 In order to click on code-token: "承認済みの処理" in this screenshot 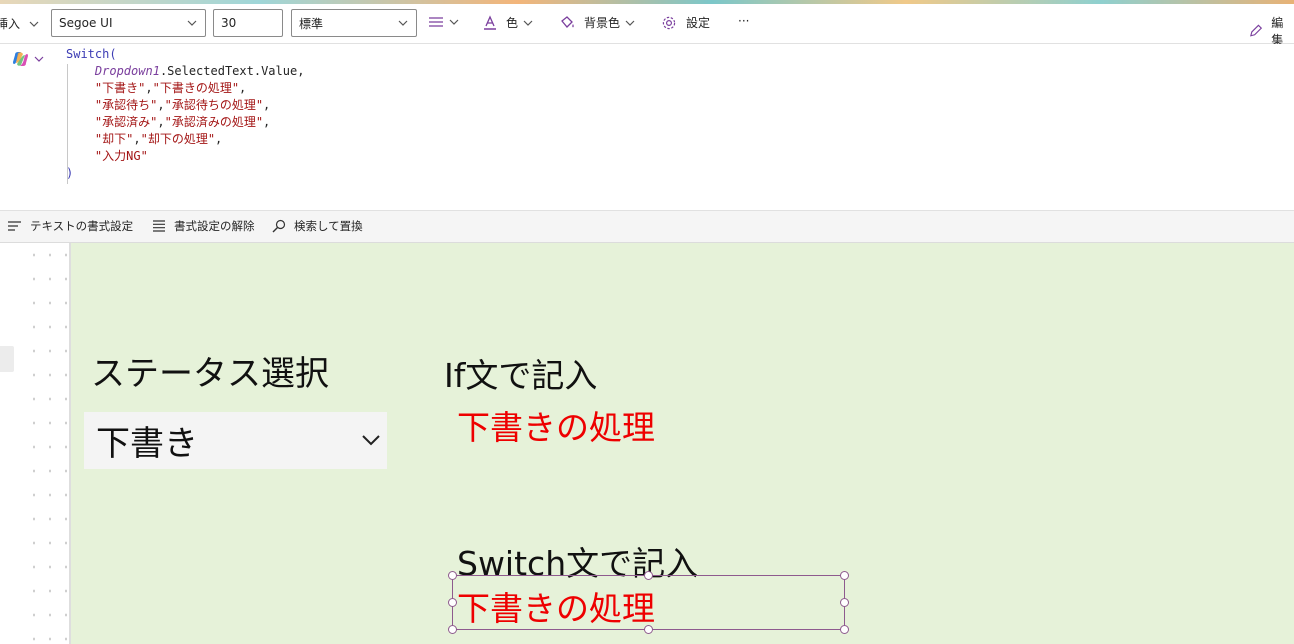, I will do `click(214, 122)`.